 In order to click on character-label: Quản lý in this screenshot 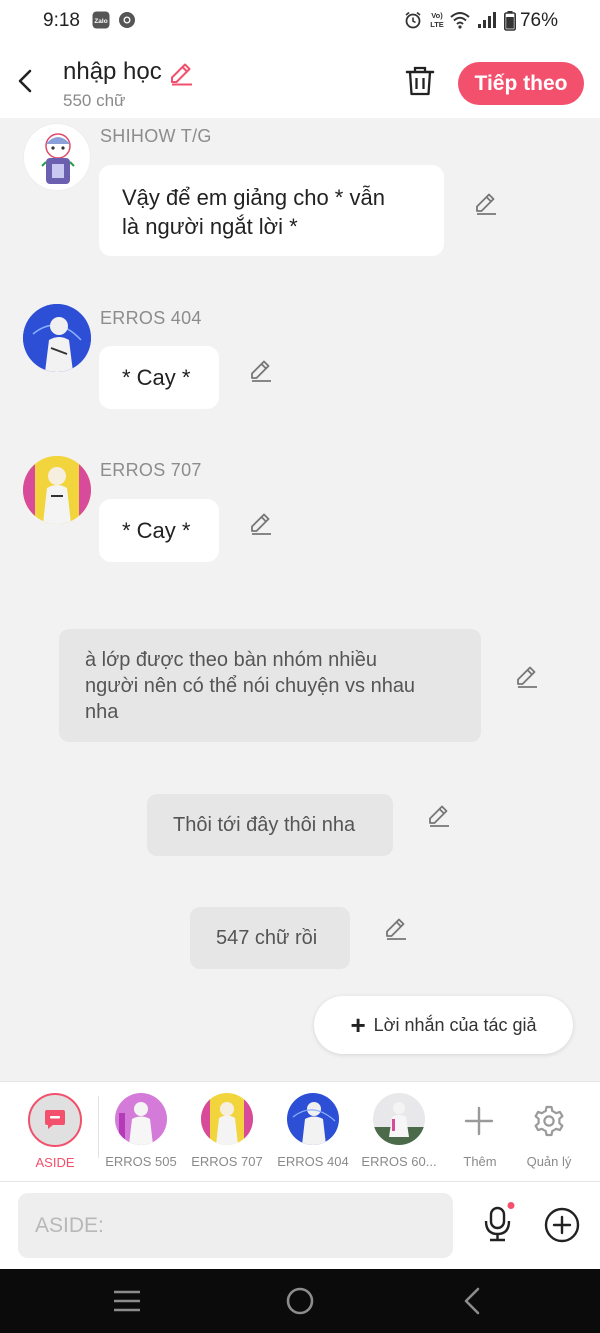, I will do `click(549, 1161)`.